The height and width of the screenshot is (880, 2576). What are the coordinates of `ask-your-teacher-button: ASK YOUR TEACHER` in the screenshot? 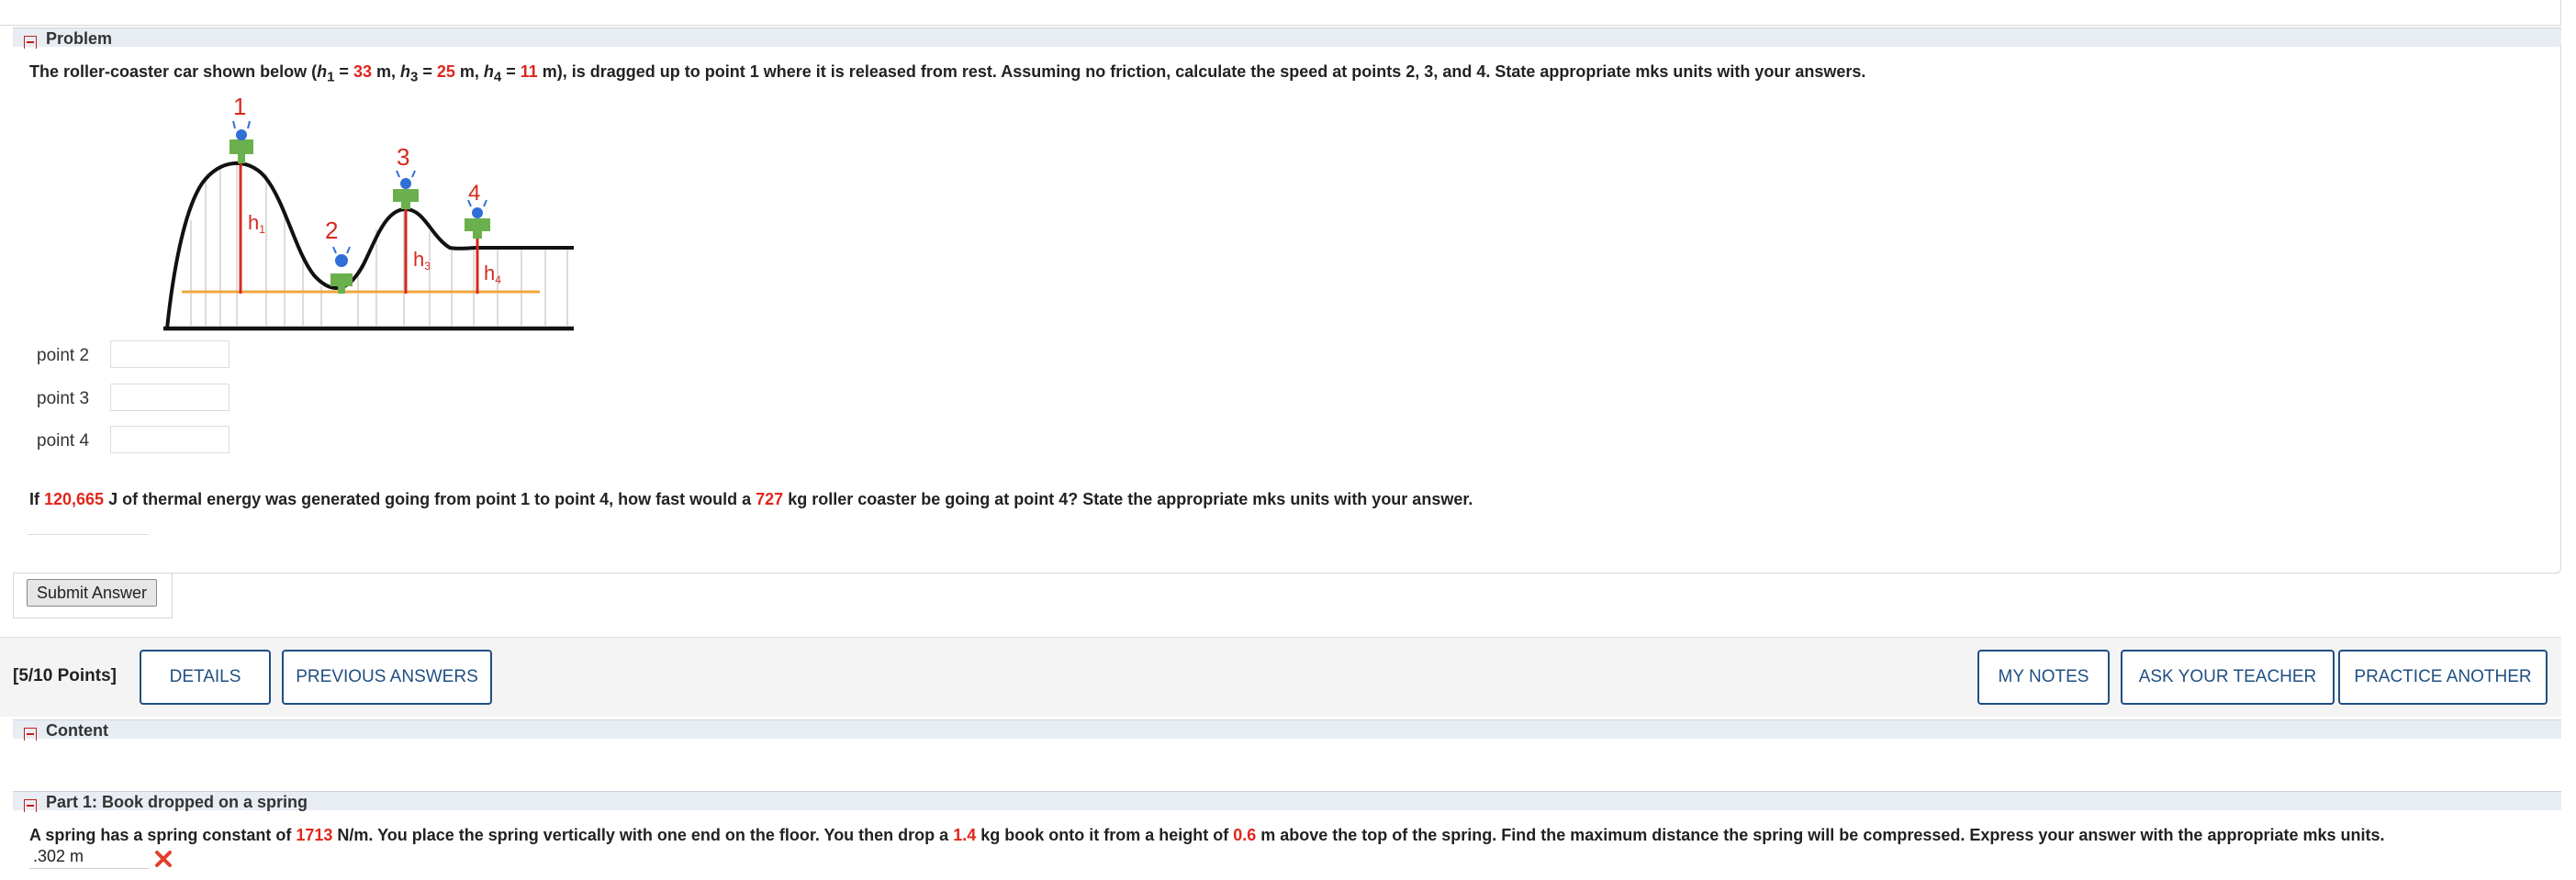 It's located at (2228, 677).